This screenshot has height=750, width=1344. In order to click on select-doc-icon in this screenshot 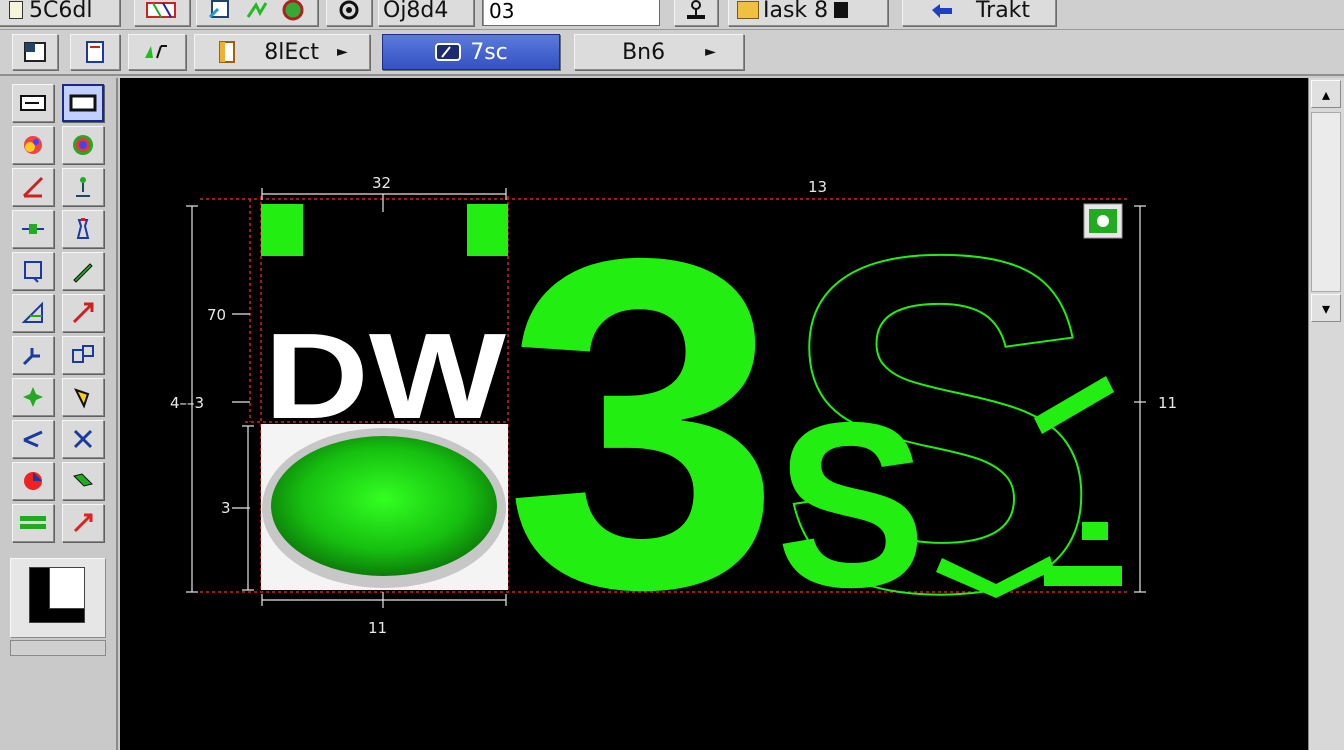, I will do `click(227, 52)`.